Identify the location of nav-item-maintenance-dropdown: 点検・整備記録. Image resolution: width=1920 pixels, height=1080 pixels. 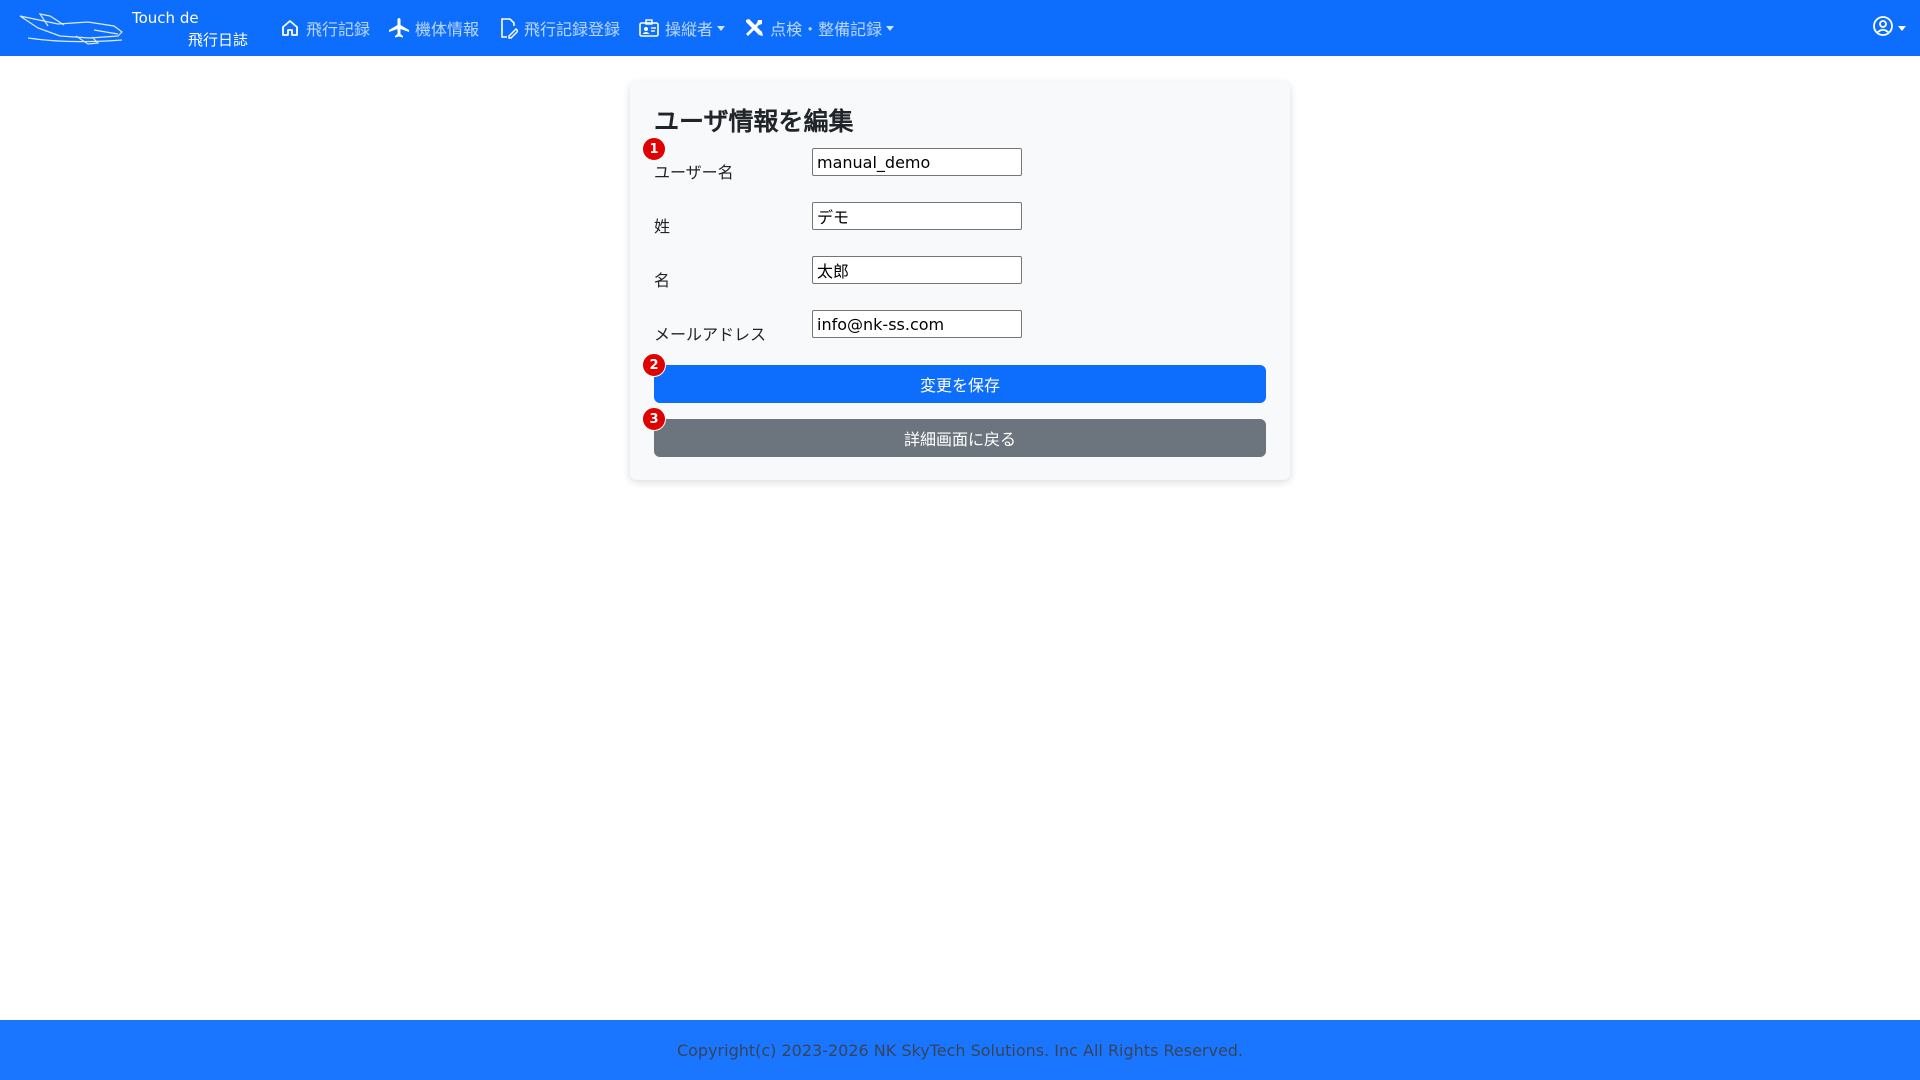
(818, 28).